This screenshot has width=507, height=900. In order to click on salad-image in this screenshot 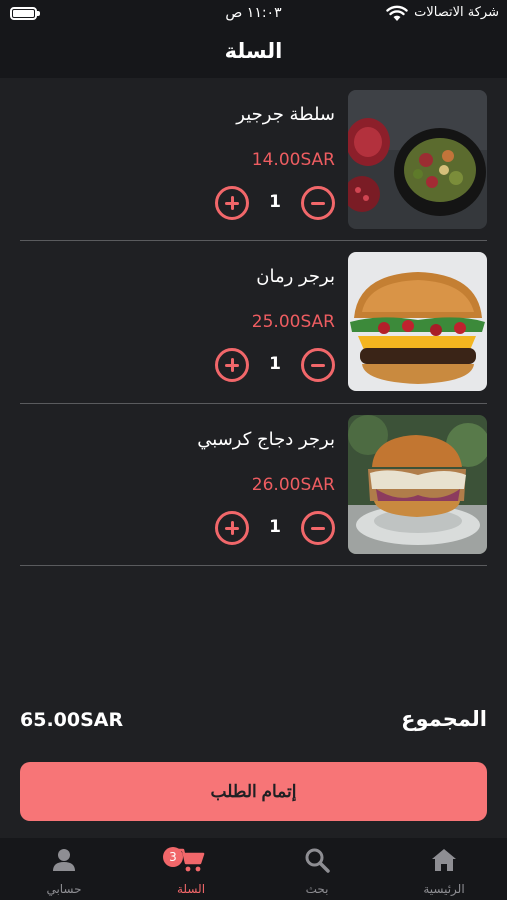, I will do `click(417, 159)`.